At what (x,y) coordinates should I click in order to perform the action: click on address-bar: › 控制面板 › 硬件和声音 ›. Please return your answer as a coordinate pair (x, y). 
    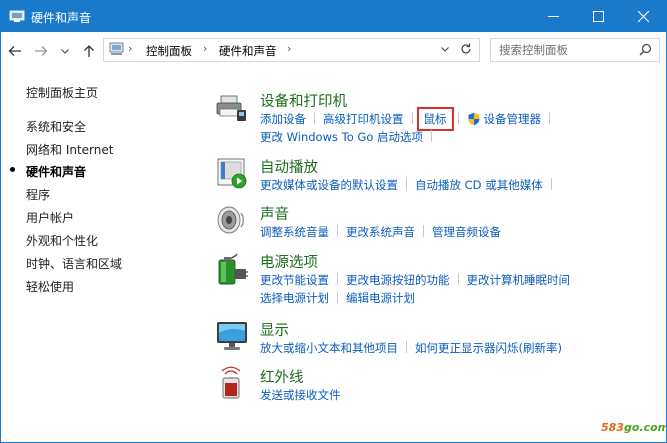
    Looking at the image, I should click on (291, 50).